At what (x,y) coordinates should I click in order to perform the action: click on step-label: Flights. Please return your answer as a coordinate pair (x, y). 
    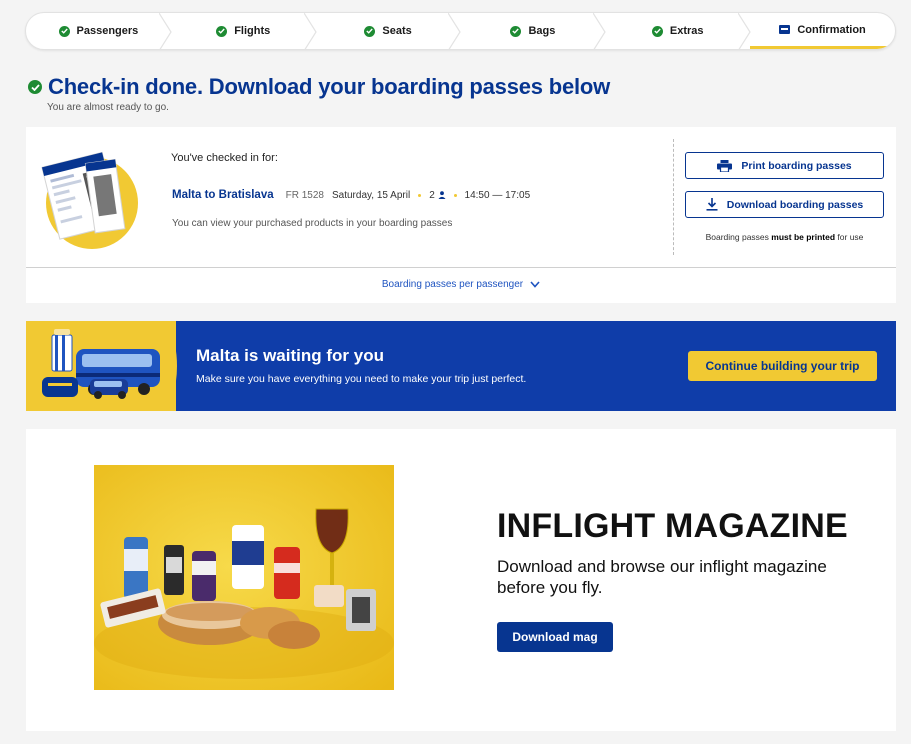
    Looking at the image, I should click on (252, 31).